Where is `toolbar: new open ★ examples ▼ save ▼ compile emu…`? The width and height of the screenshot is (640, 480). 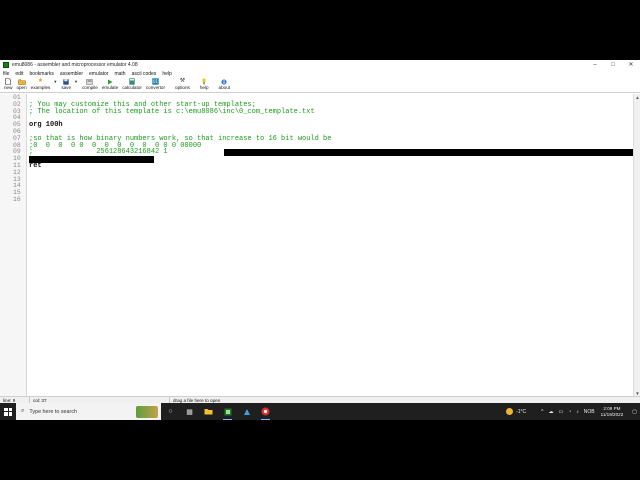 toolbar: new open ★ examples ▼ save ▼ compile emu… is located at coordinates (320, 85).